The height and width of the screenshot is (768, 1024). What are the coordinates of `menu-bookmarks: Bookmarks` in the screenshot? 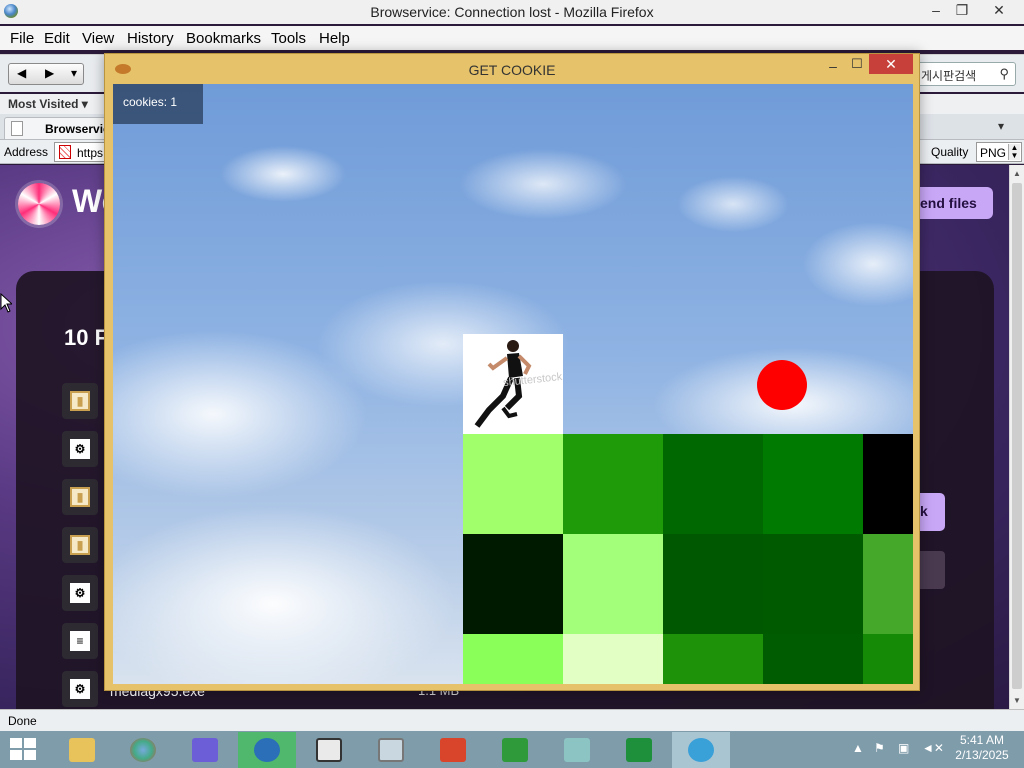 It's located at (223, 38).